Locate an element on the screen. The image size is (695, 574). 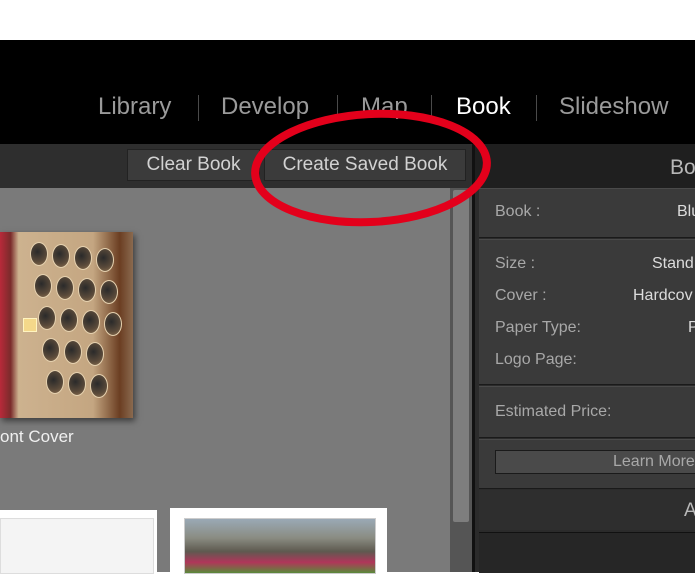
module-develop: Develop is located at coordinates (265, 107).